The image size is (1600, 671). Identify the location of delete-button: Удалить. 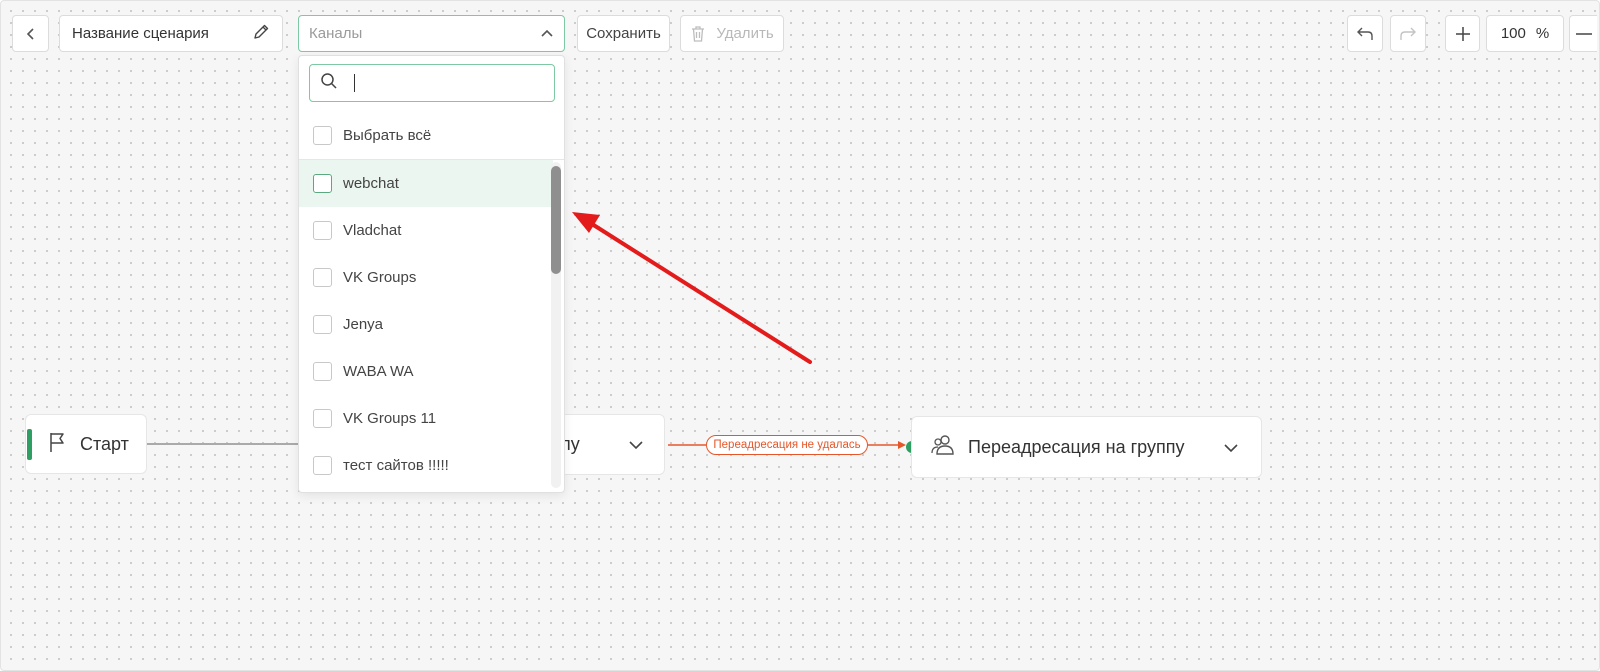
(732, 33).